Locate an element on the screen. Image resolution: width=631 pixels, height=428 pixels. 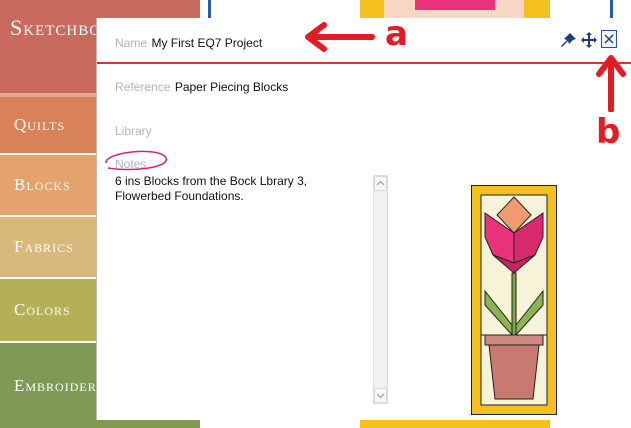
sidebar-item-label: Blocks is located at coordinates (42, 184).